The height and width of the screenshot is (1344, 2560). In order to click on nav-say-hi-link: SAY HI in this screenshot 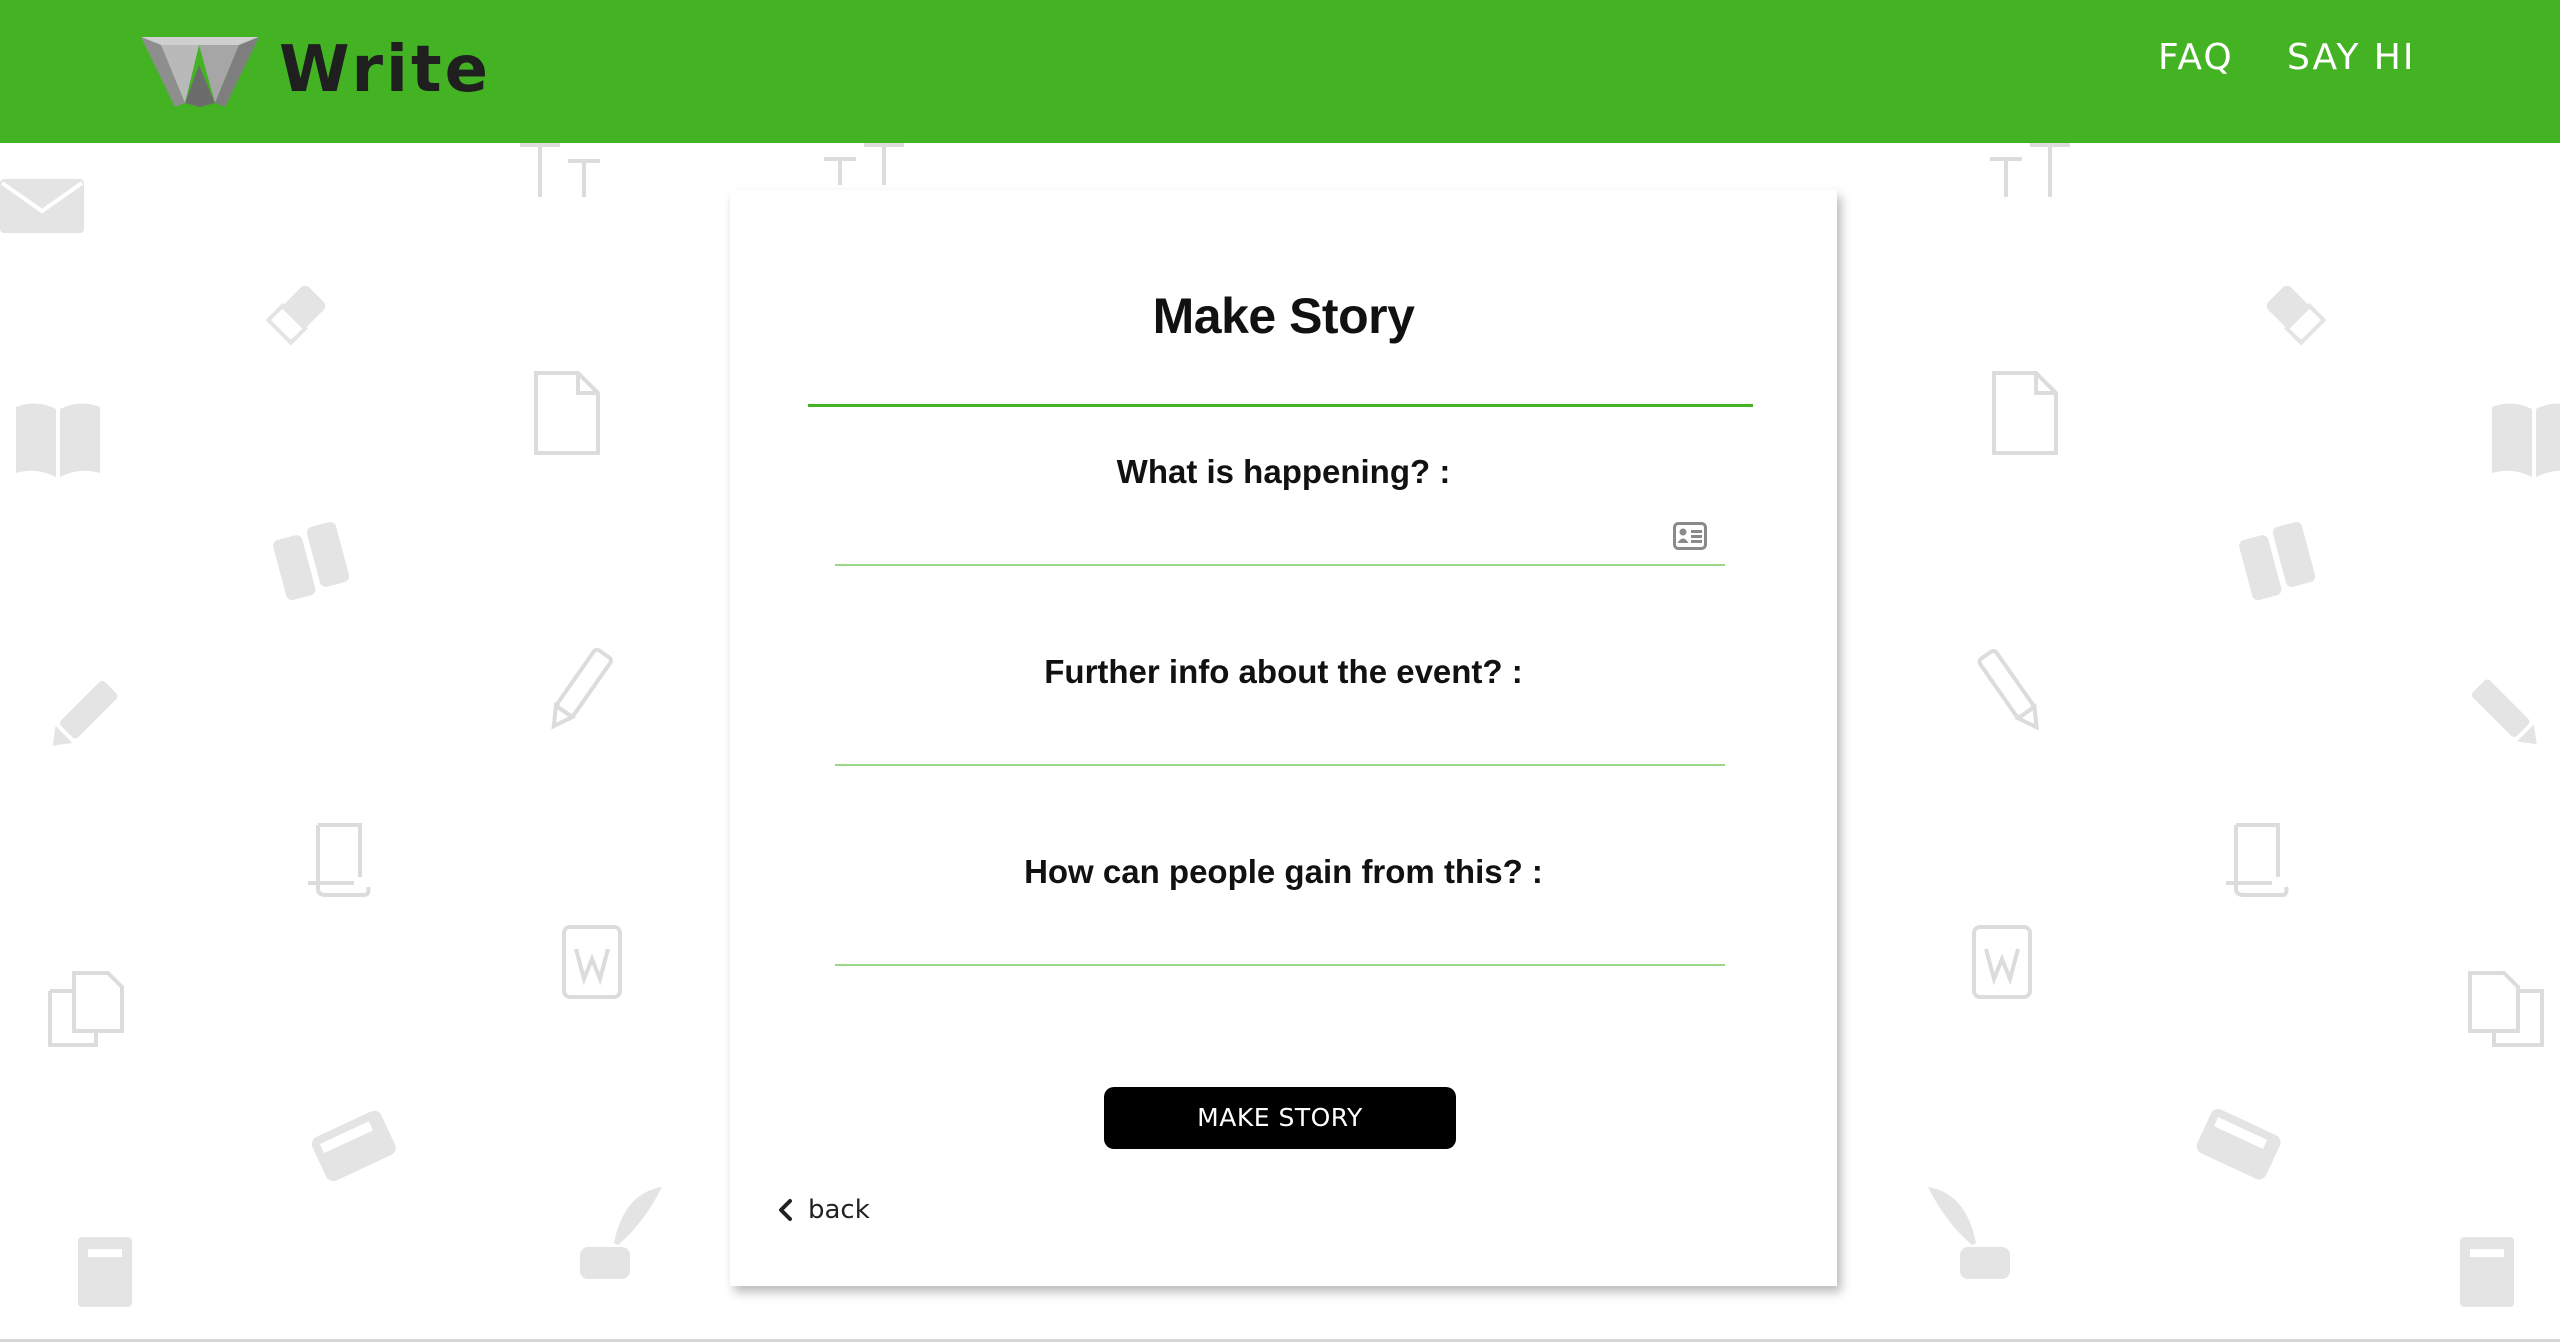, I will do `click(2351, 58)`.